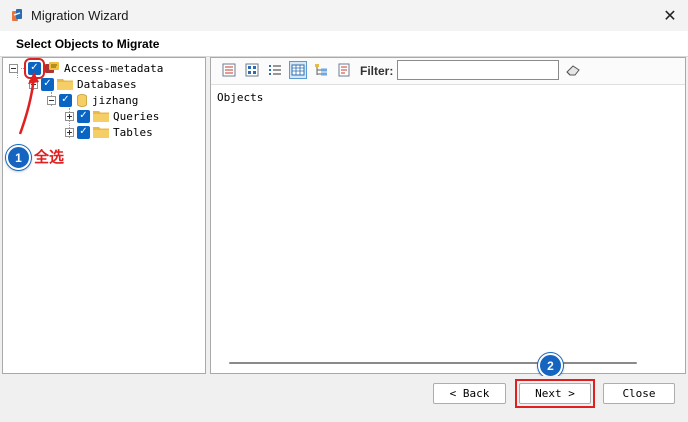 The width and height of the screenshot is (688, 422). I want to click on close-button: Close, so click(639, 393).